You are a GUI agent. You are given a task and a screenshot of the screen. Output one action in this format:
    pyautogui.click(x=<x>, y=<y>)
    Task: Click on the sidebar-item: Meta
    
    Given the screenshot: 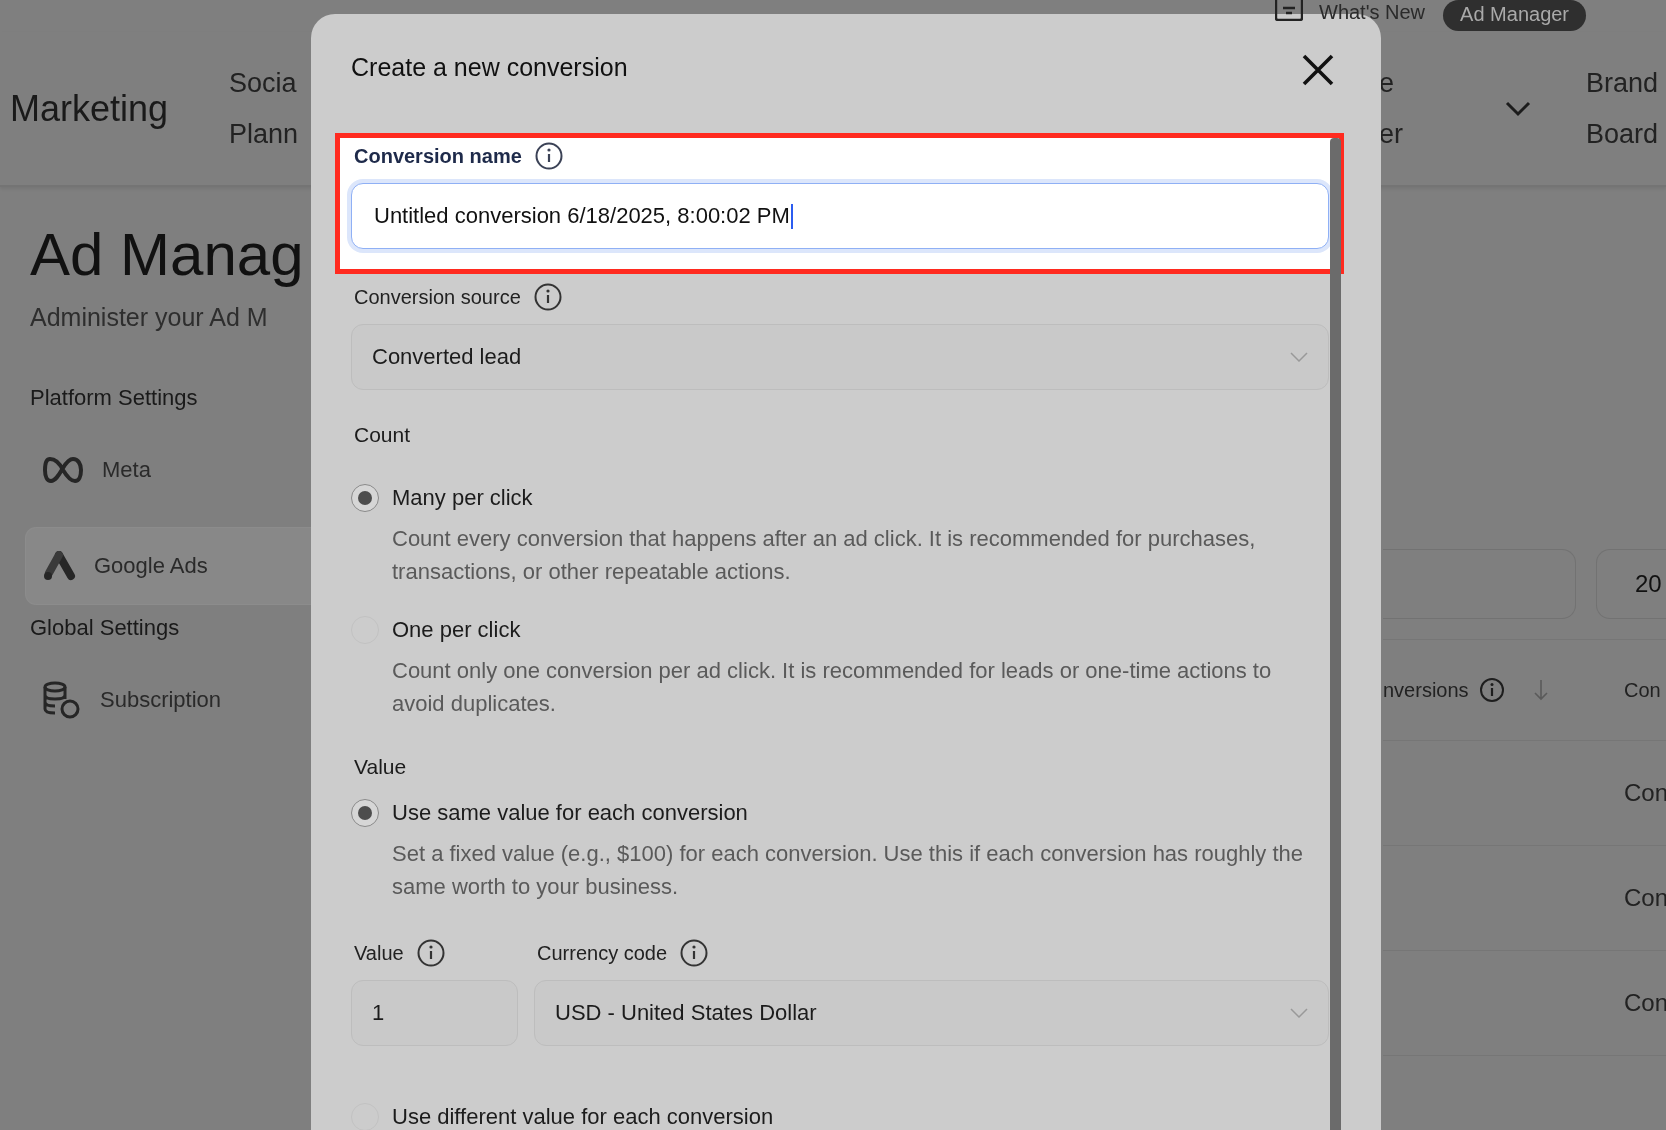 What is the action you would take?
    pyautogui.click(x=176, y=470)
    